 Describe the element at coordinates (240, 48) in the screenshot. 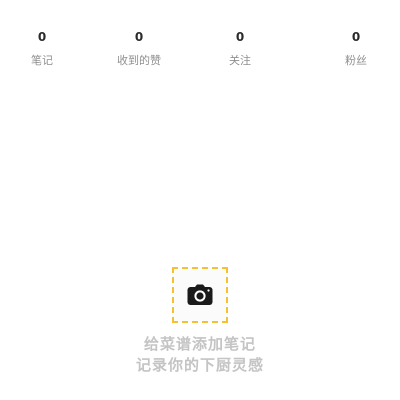

I see `stat-following: 0 关注` at that location.